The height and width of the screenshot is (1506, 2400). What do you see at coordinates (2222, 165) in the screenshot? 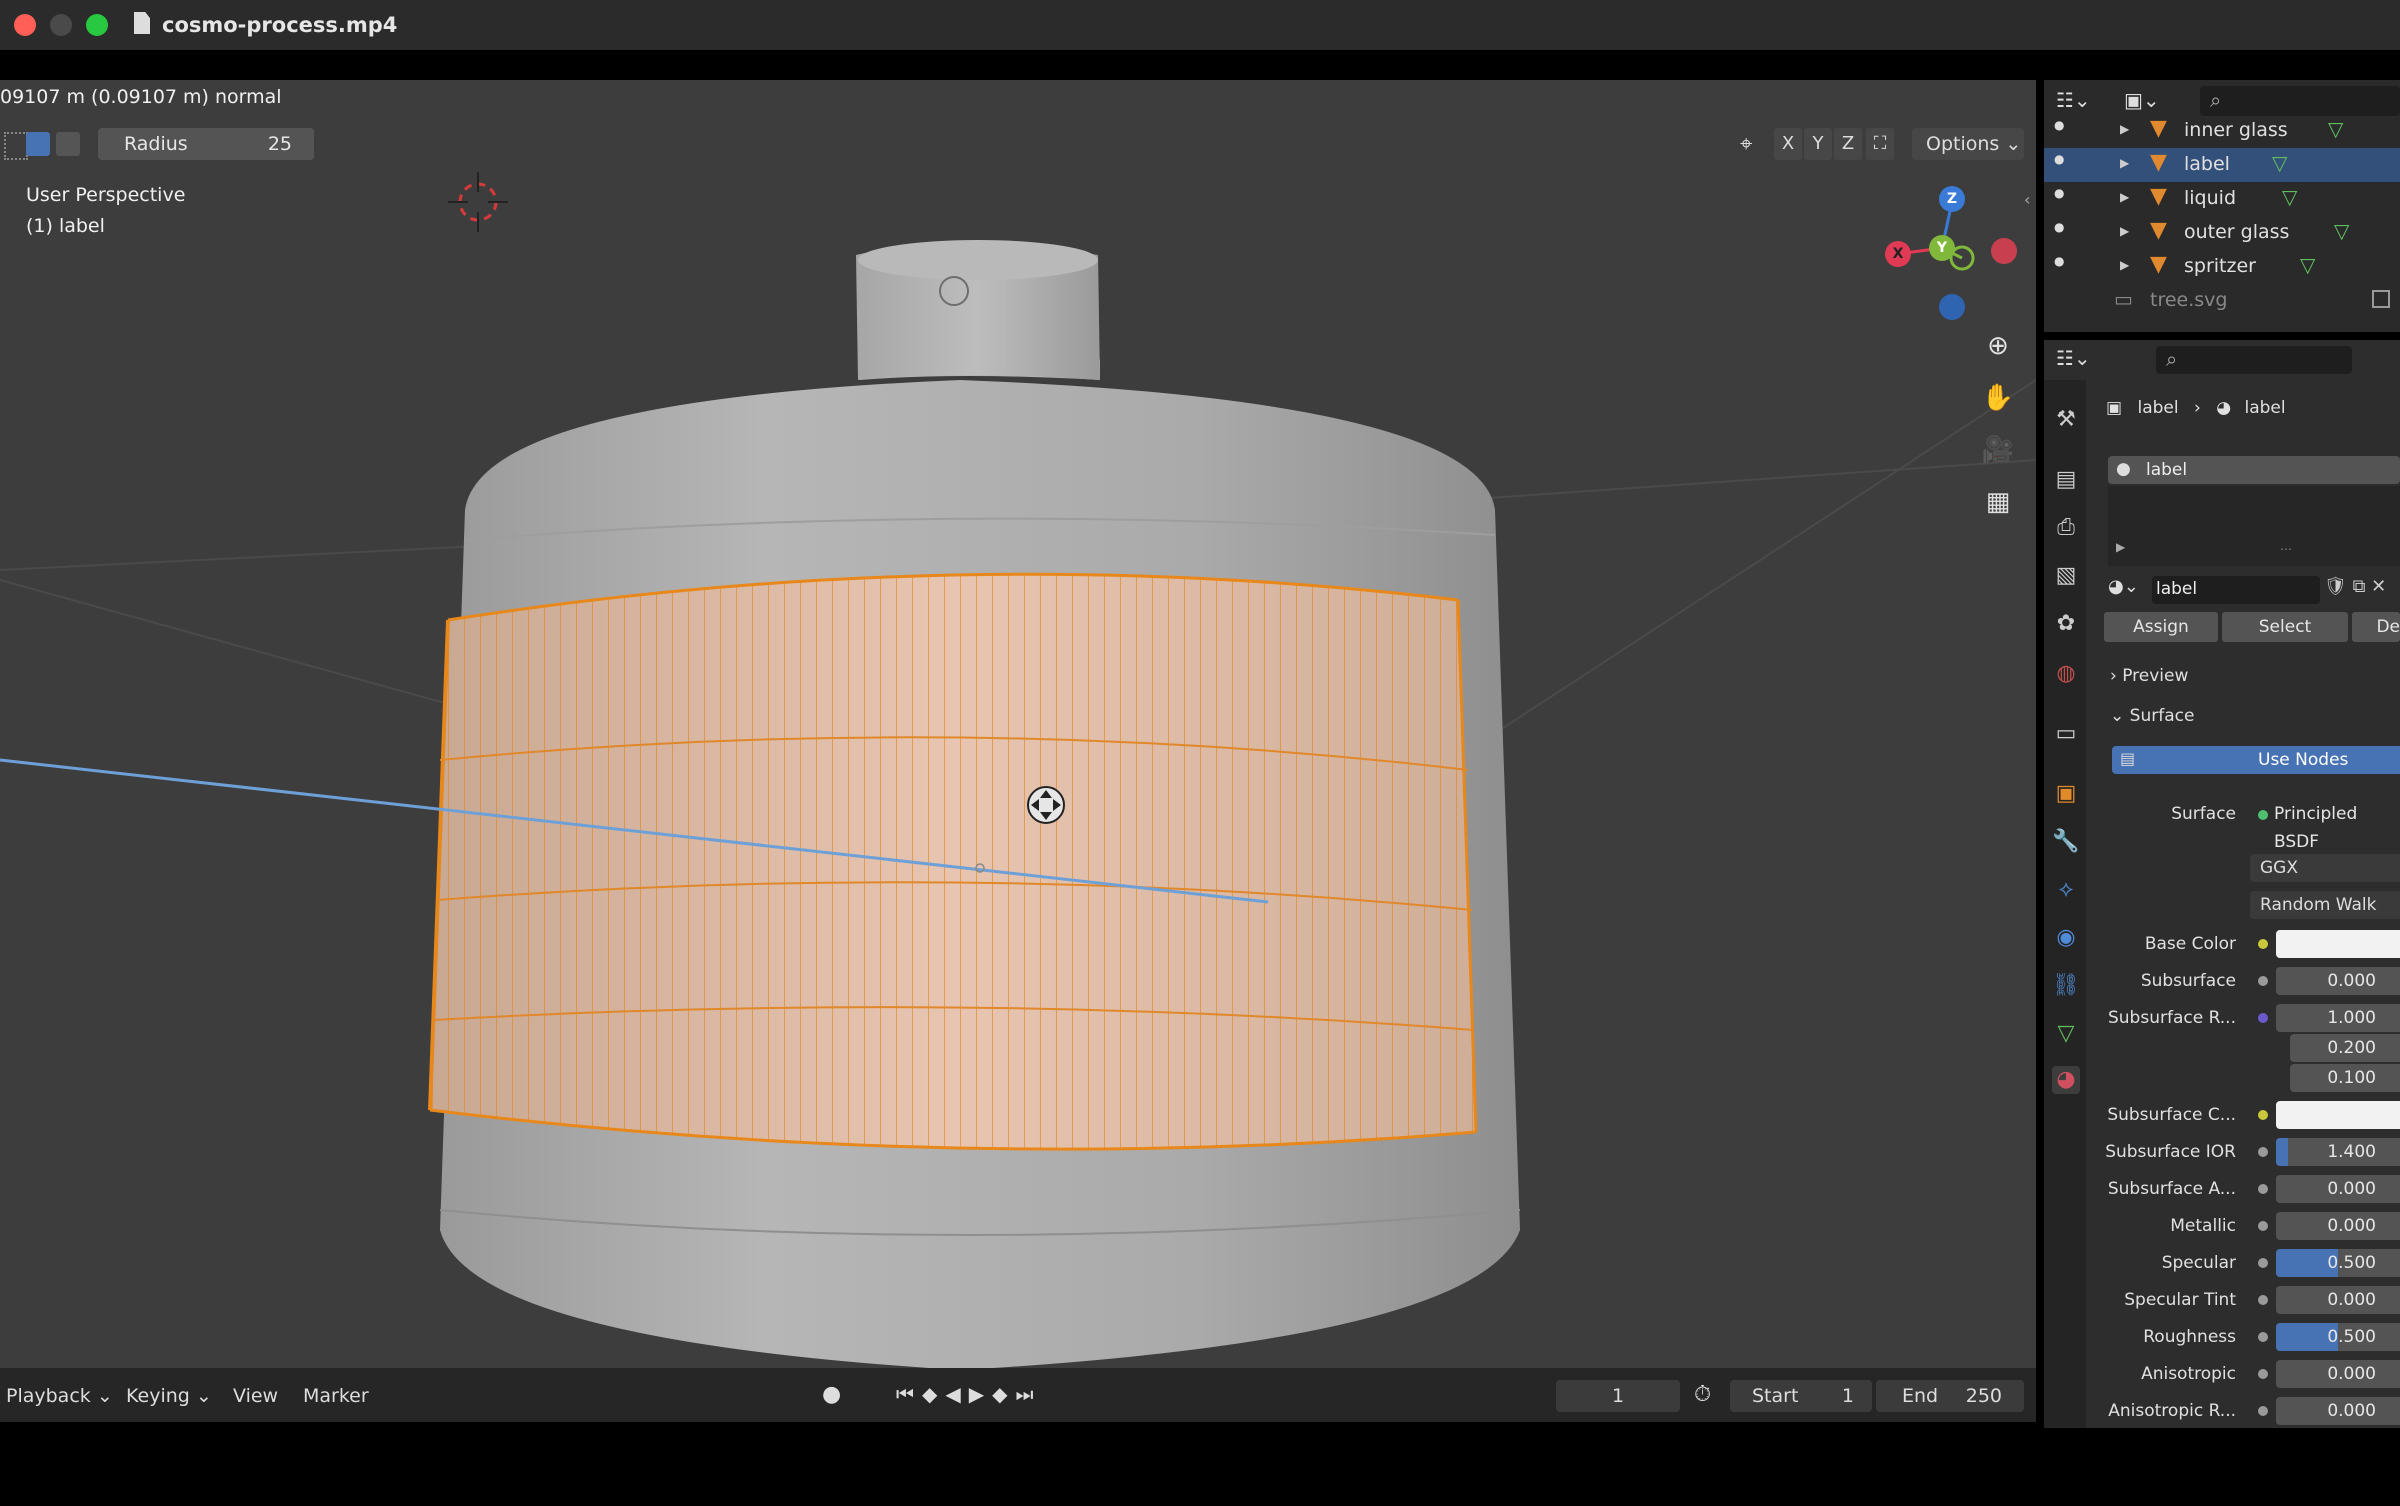
I see `outliner-item: ● ▶ ▼ label ▽` at bounding box center [2222, 165].